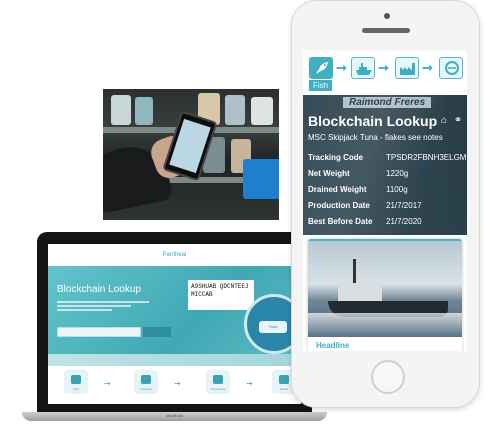 This screenshot has width=490, height=436. I want to click on shopping-basket, so click(261, 179).